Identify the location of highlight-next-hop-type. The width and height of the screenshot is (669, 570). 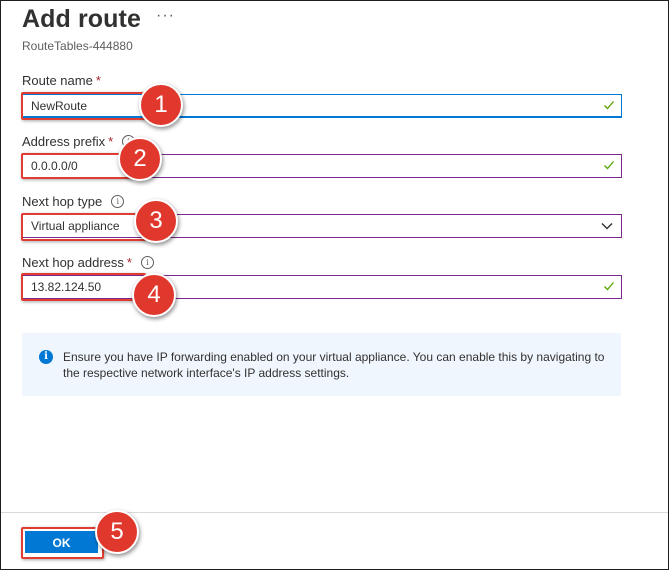
(83, 227).